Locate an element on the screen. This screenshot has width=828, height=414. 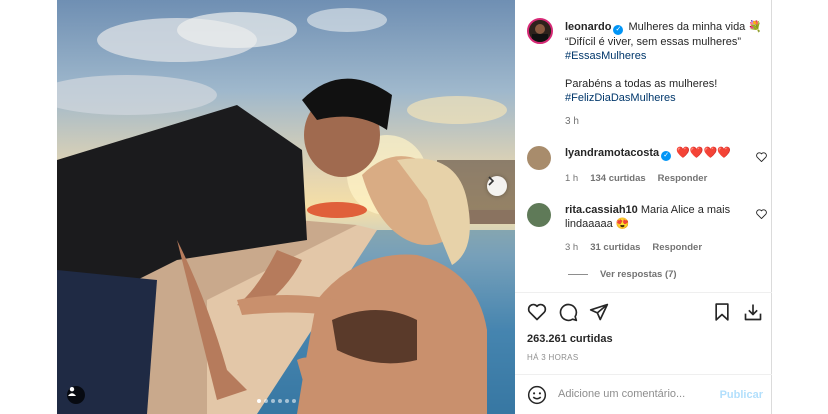
user-tag-icon is located at coordinates (72, 391).